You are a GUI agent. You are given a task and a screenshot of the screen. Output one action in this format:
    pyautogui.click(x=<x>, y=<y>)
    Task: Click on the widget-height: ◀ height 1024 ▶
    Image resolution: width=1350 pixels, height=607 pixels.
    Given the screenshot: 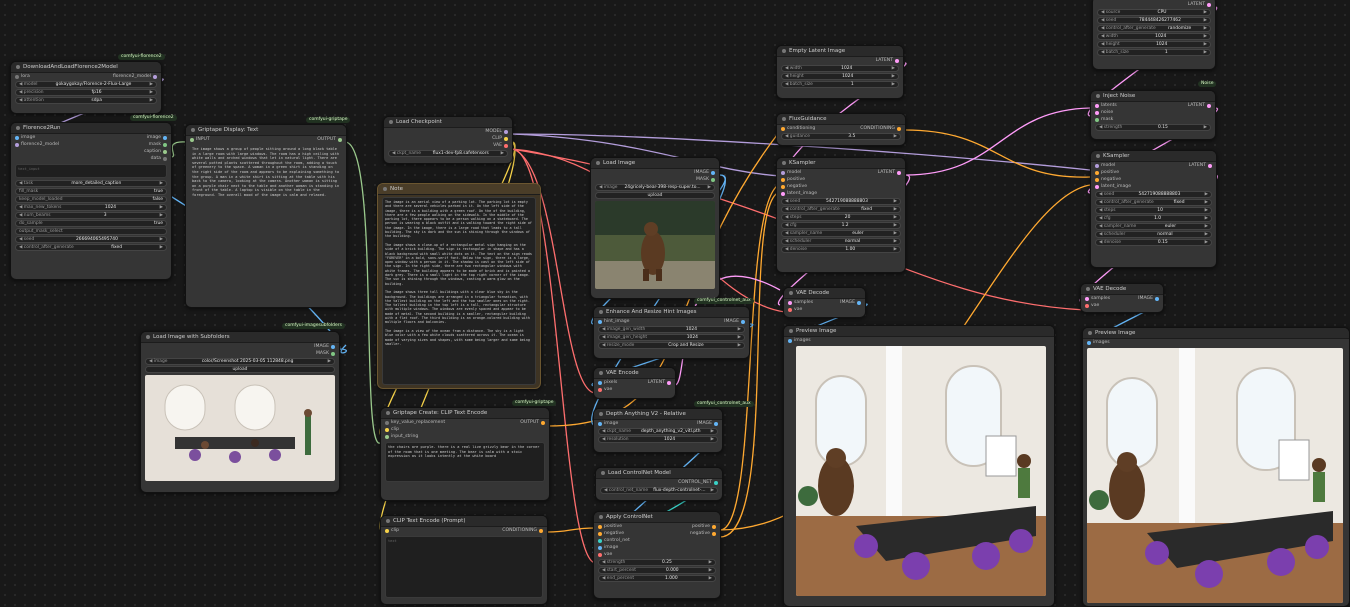 What is the action you would take?
    pyautogui.click(x=1154, y=44)
    